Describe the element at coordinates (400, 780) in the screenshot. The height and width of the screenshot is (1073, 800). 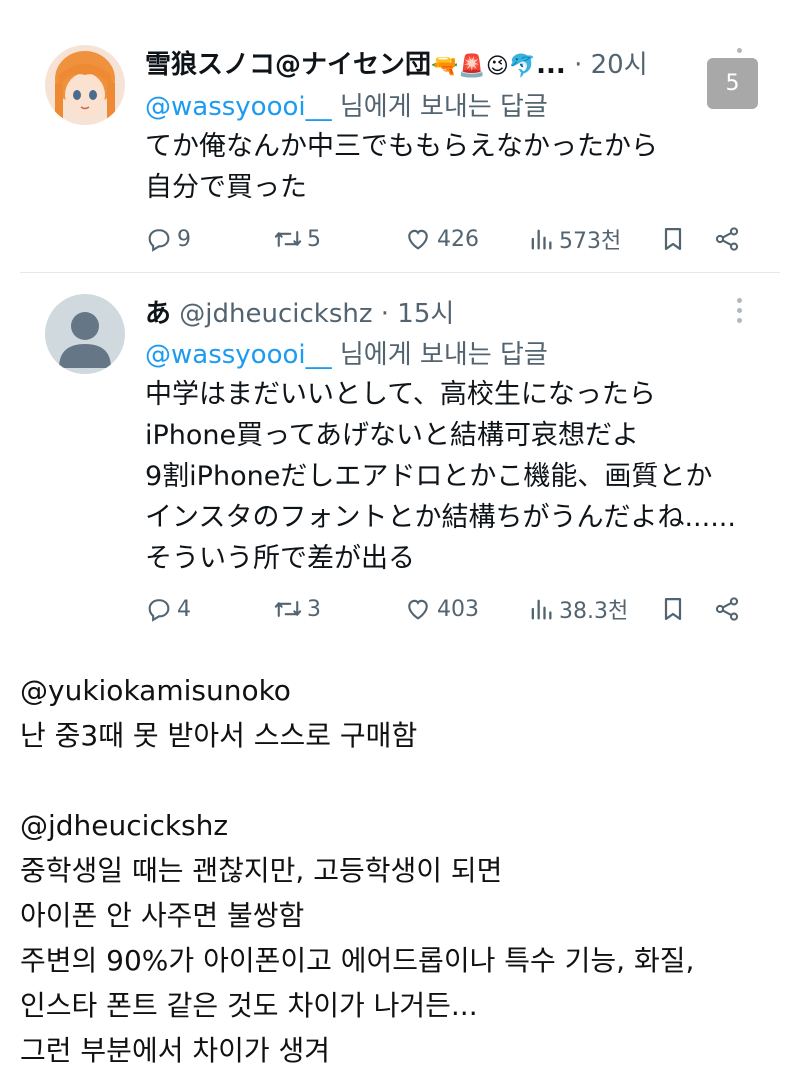
I see `translation-line` at that location.